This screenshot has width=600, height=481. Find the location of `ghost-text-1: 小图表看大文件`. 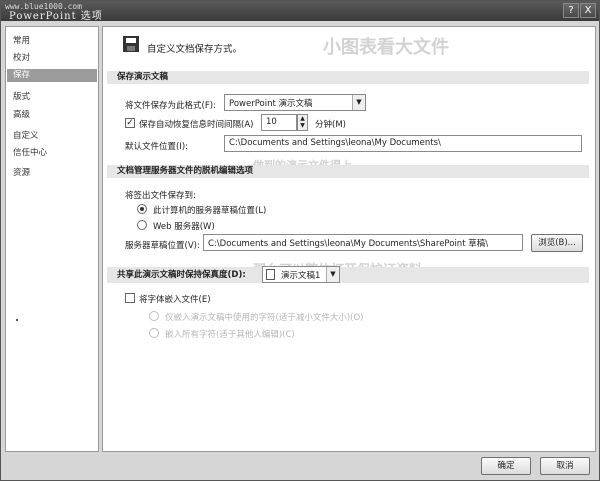

ghost-text-1: 小图表看大文件 is located at coordinates (386, 47).